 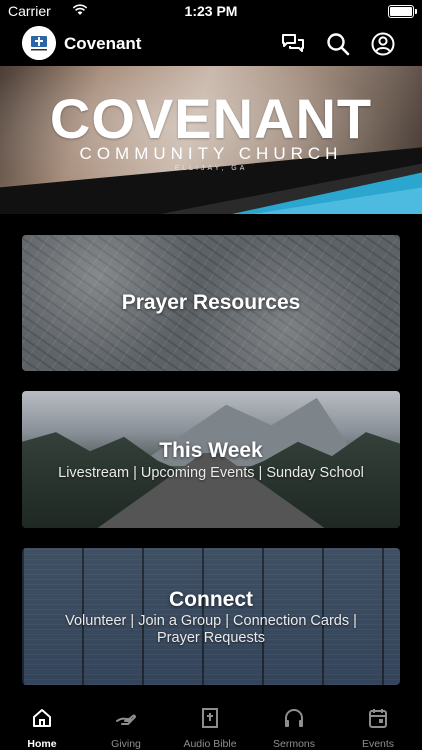 I want to click on status-time: 1:23 PM, so click(x=211, y=11).